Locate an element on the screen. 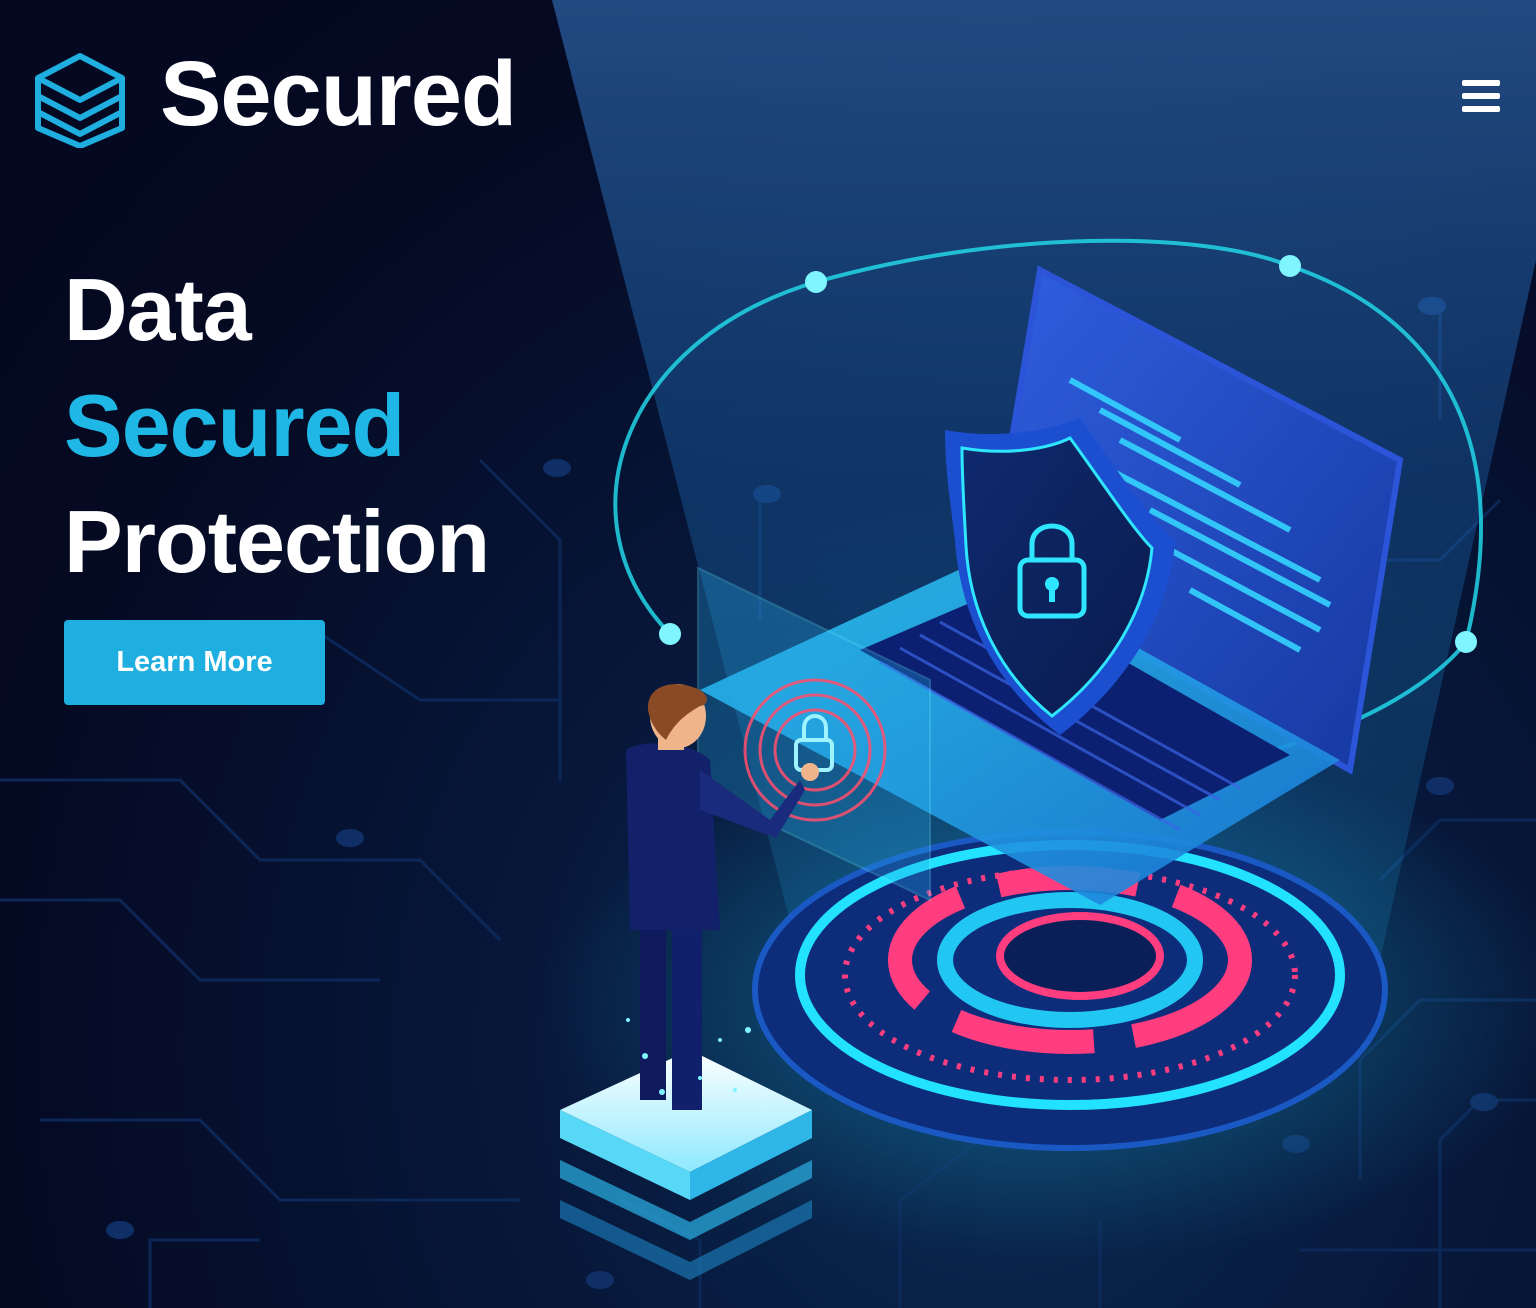 Image resolution: width=1536 pixels, height=1308 pixels. hamburger-menu-icon is located at coordinates (1480, 96).